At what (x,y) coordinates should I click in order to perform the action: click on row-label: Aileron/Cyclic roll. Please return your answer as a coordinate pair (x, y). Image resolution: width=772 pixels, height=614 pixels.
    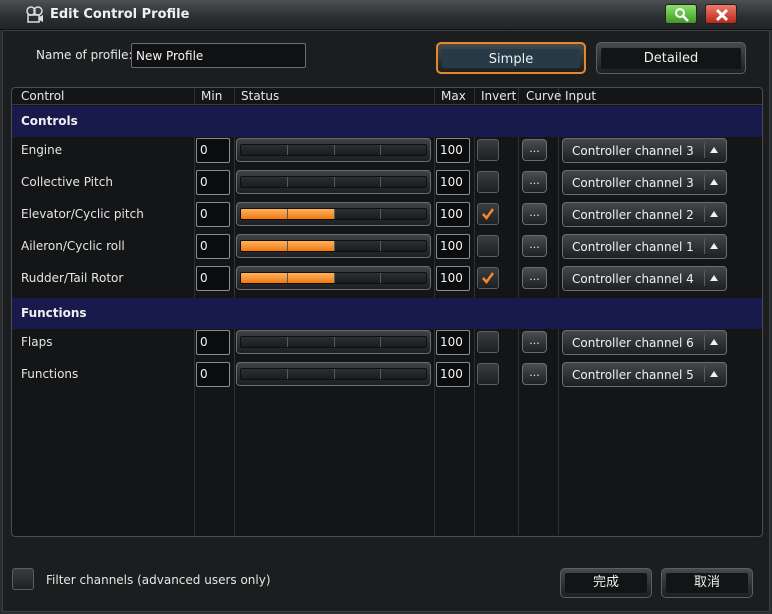
    Looking at the image, I should click on (73, 246).